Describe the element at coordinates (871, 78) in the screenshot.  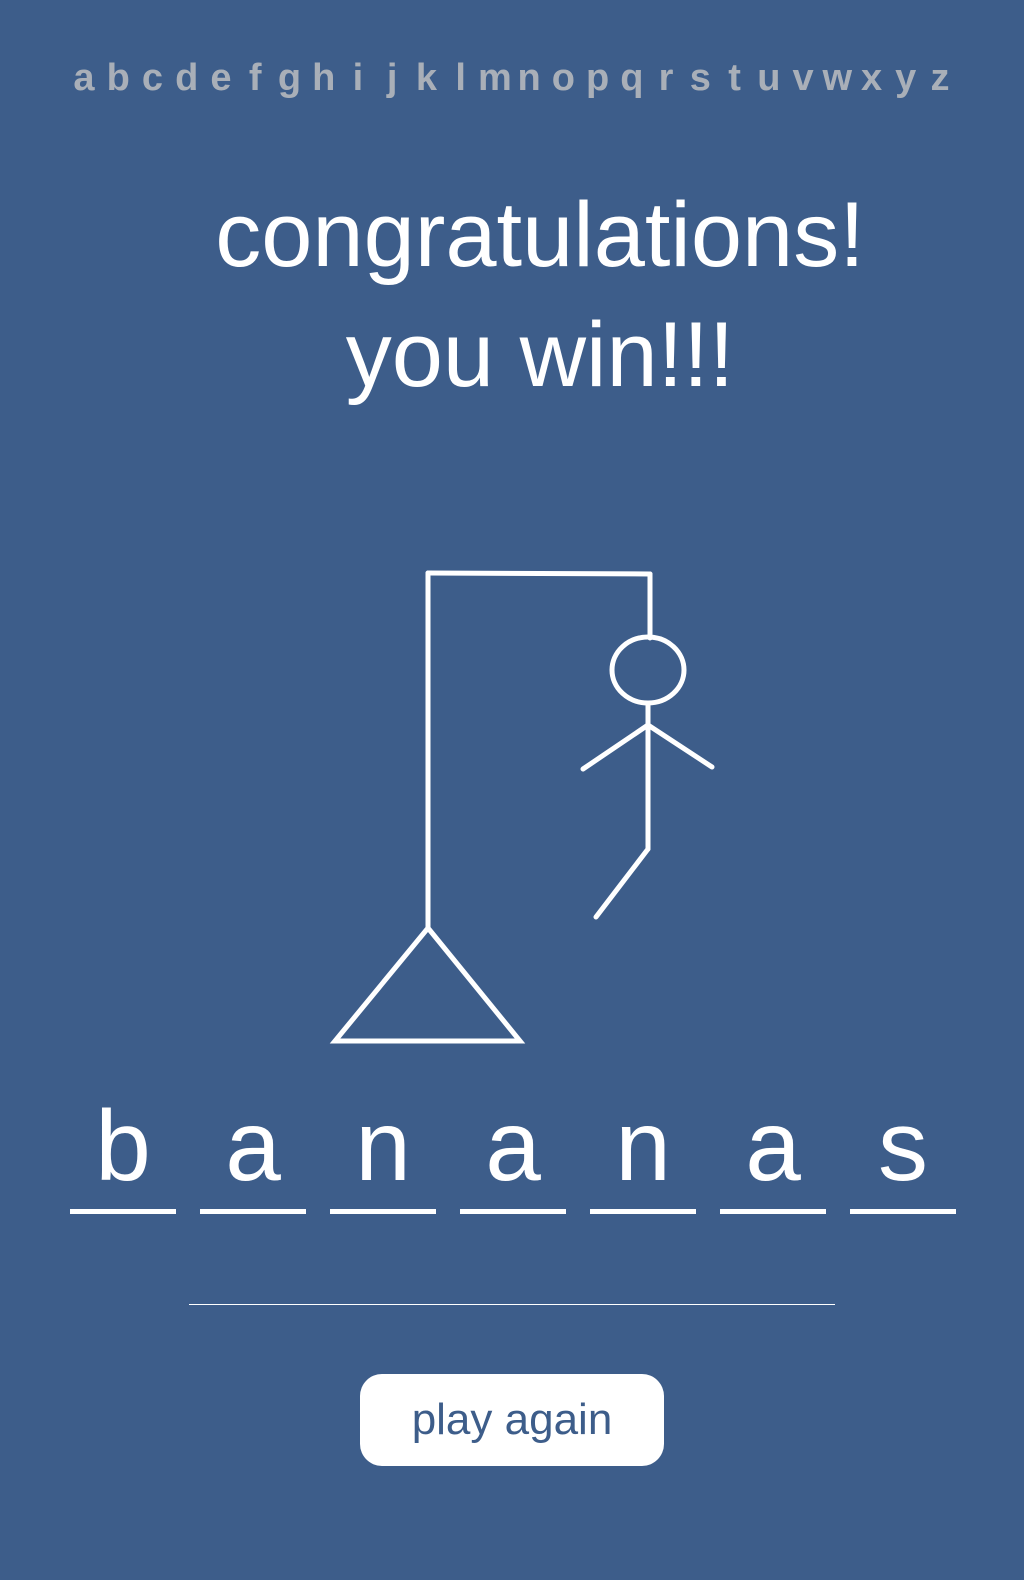
I see `letter-key-x: x` at that location.